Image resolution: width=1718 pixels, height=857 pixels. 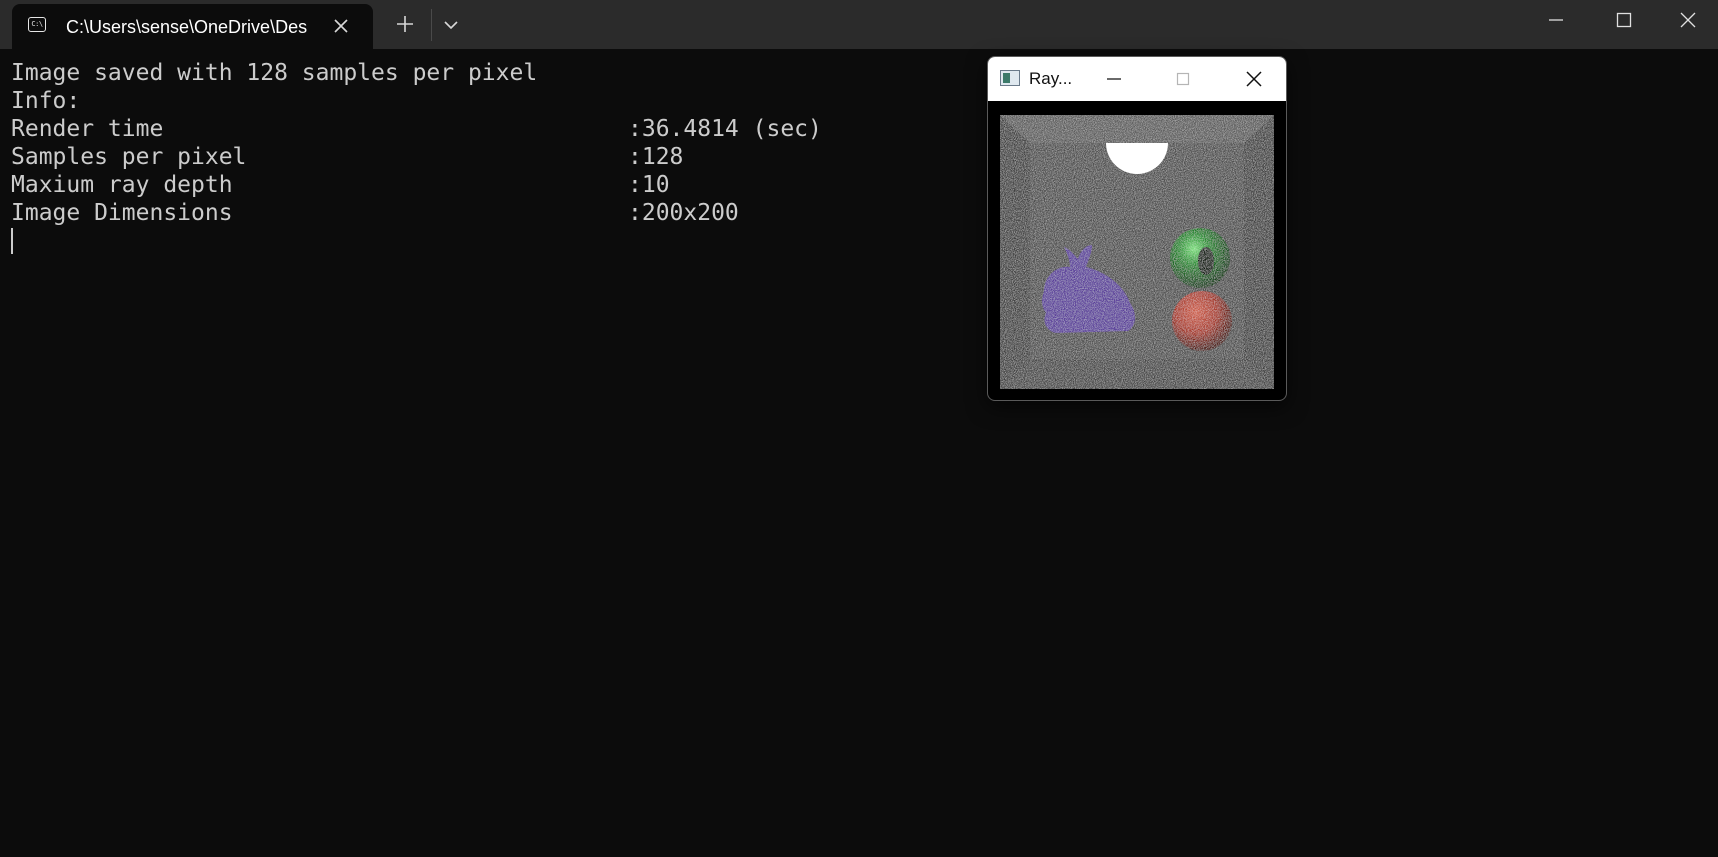 I want to click on info-row: Samples per pixel :128, so click(x=451, y=157).